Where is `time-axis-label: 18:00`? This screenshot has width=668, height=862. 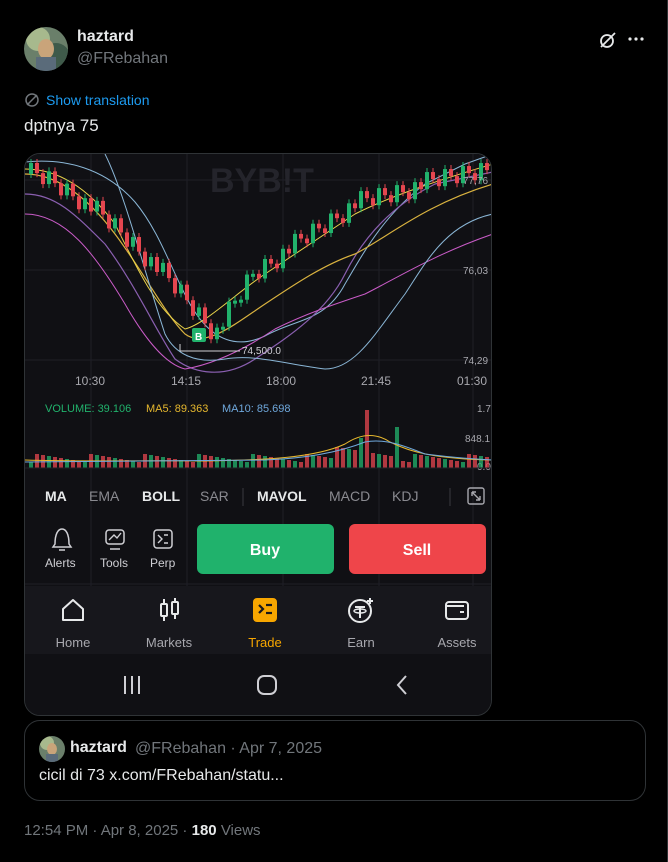 time-axis-label: 18:00 is located at coordinates (281, 381).